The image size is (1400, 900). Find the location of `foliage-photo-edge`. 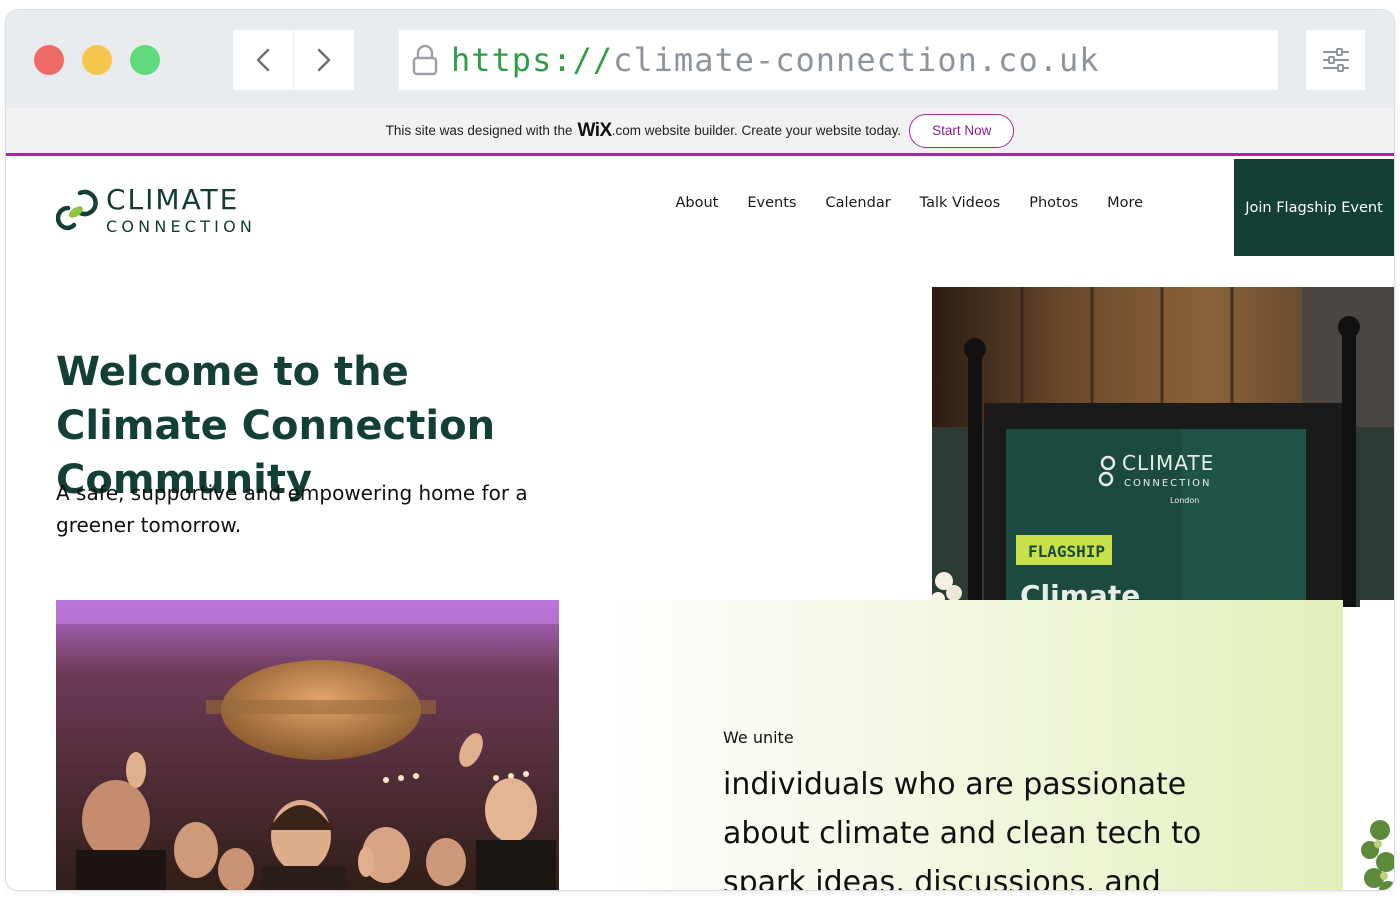

foliage-photo-edge is located at coordinates (1377, 745).